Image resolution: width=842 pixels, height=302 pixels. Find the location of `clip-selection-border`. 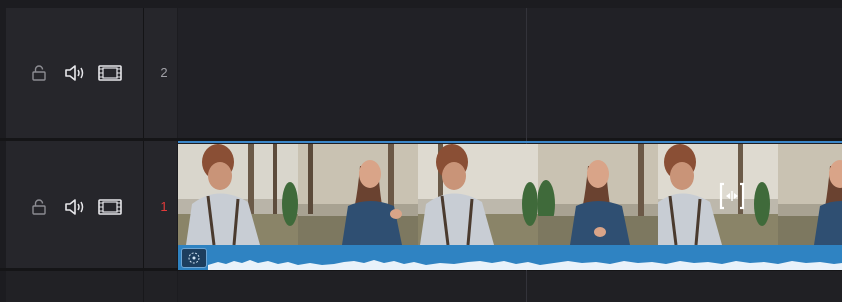

clip-selection-border is located at coordinates (510, 142).